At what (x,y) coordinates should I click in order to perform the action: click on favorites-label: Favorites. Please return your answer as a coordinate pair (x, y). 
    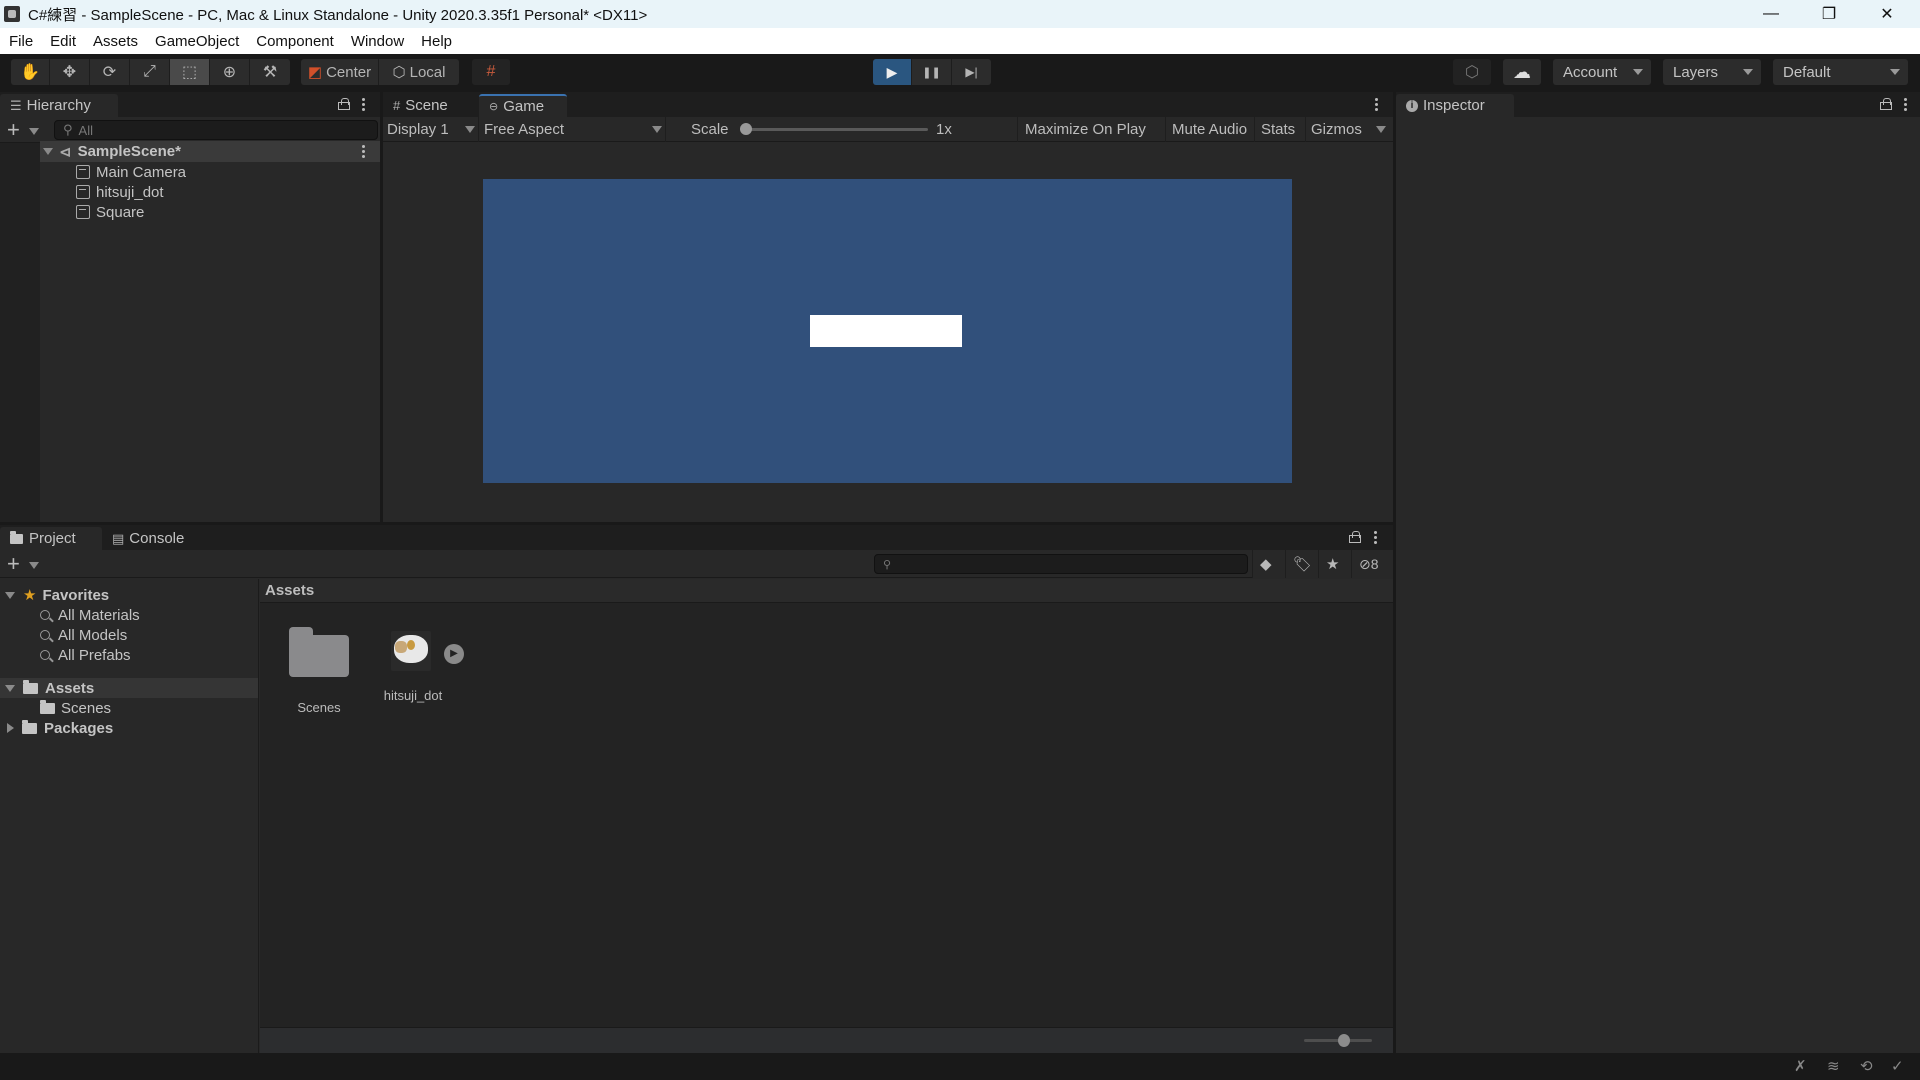
    Looking at the image, I should click on (76, 595).